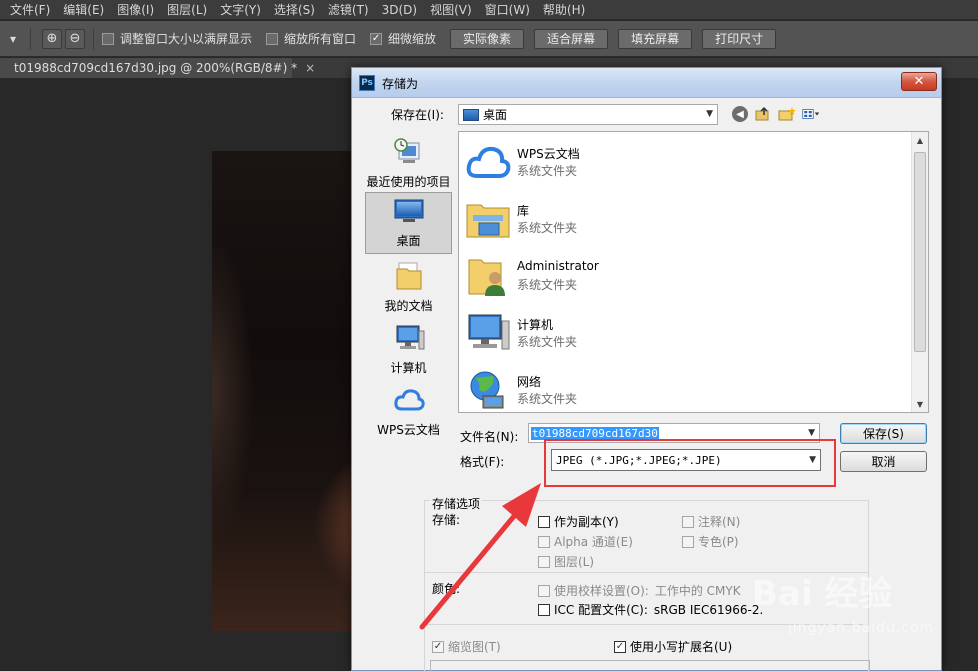 This screenshot has width=978, height=671. What do you see at coordinates (861, 628) in the screenshot?
I see `watermark-url: jingyan.baidu.com` at bounding box center [861, 628].